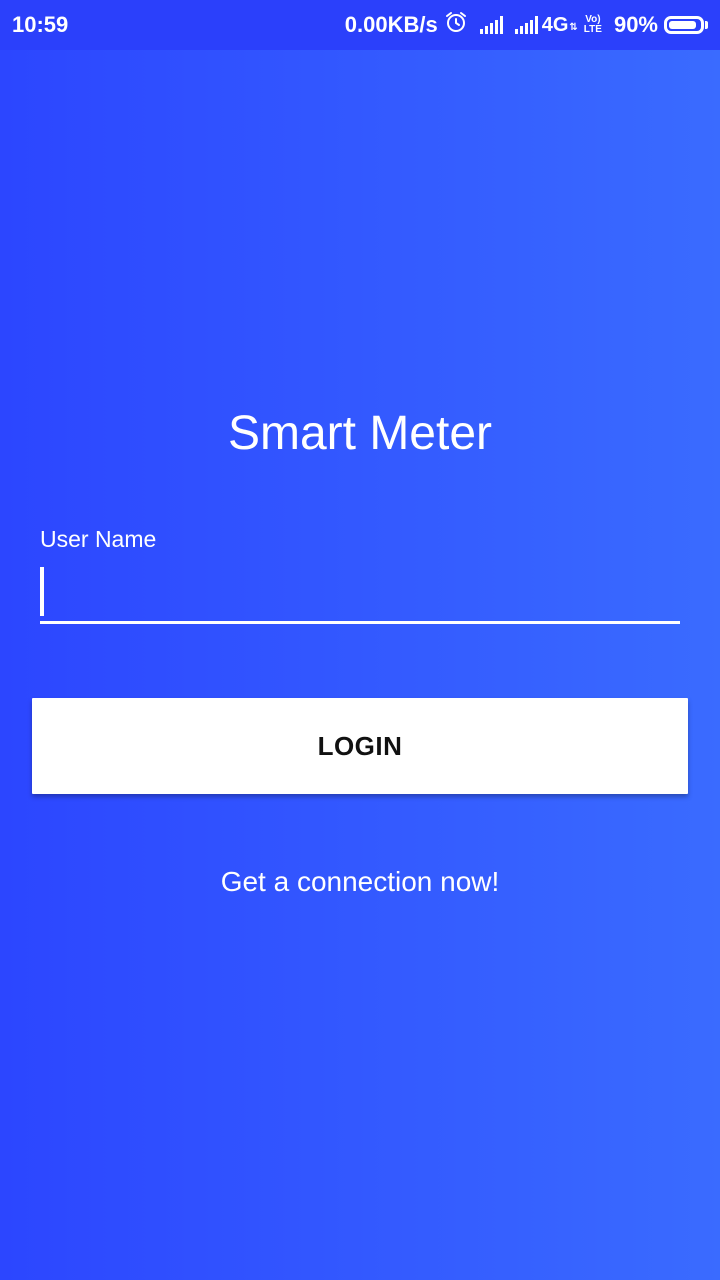 Image resolution: width=720 pixels, height=1280 pixels. What do you see at coordinates (456, 25) in the screenshot?
I see `alarm-clock-icon` at bounding box center [456, 25].